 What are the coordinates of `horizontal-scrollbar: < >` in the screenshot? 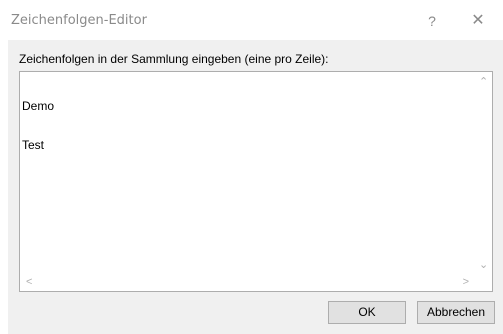 It's located at (247, 282).